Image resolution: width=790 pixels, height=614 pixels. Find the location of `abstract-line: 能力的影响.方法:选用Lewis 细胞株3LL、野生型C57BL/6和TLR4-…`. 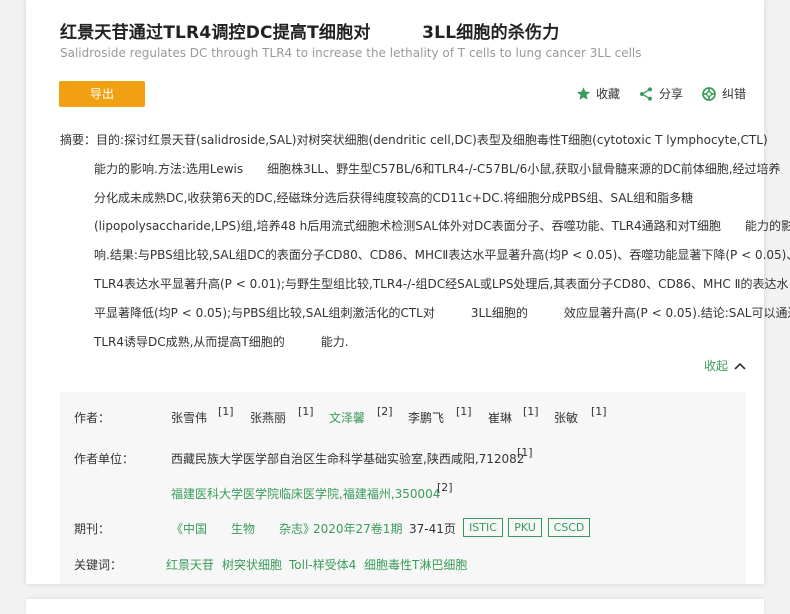

abstract-line: 能力的影响.方法:选用Lewis 细胞株3LL、野生型C57BL/6和TLR4-… is located at coordinates (437, 168).